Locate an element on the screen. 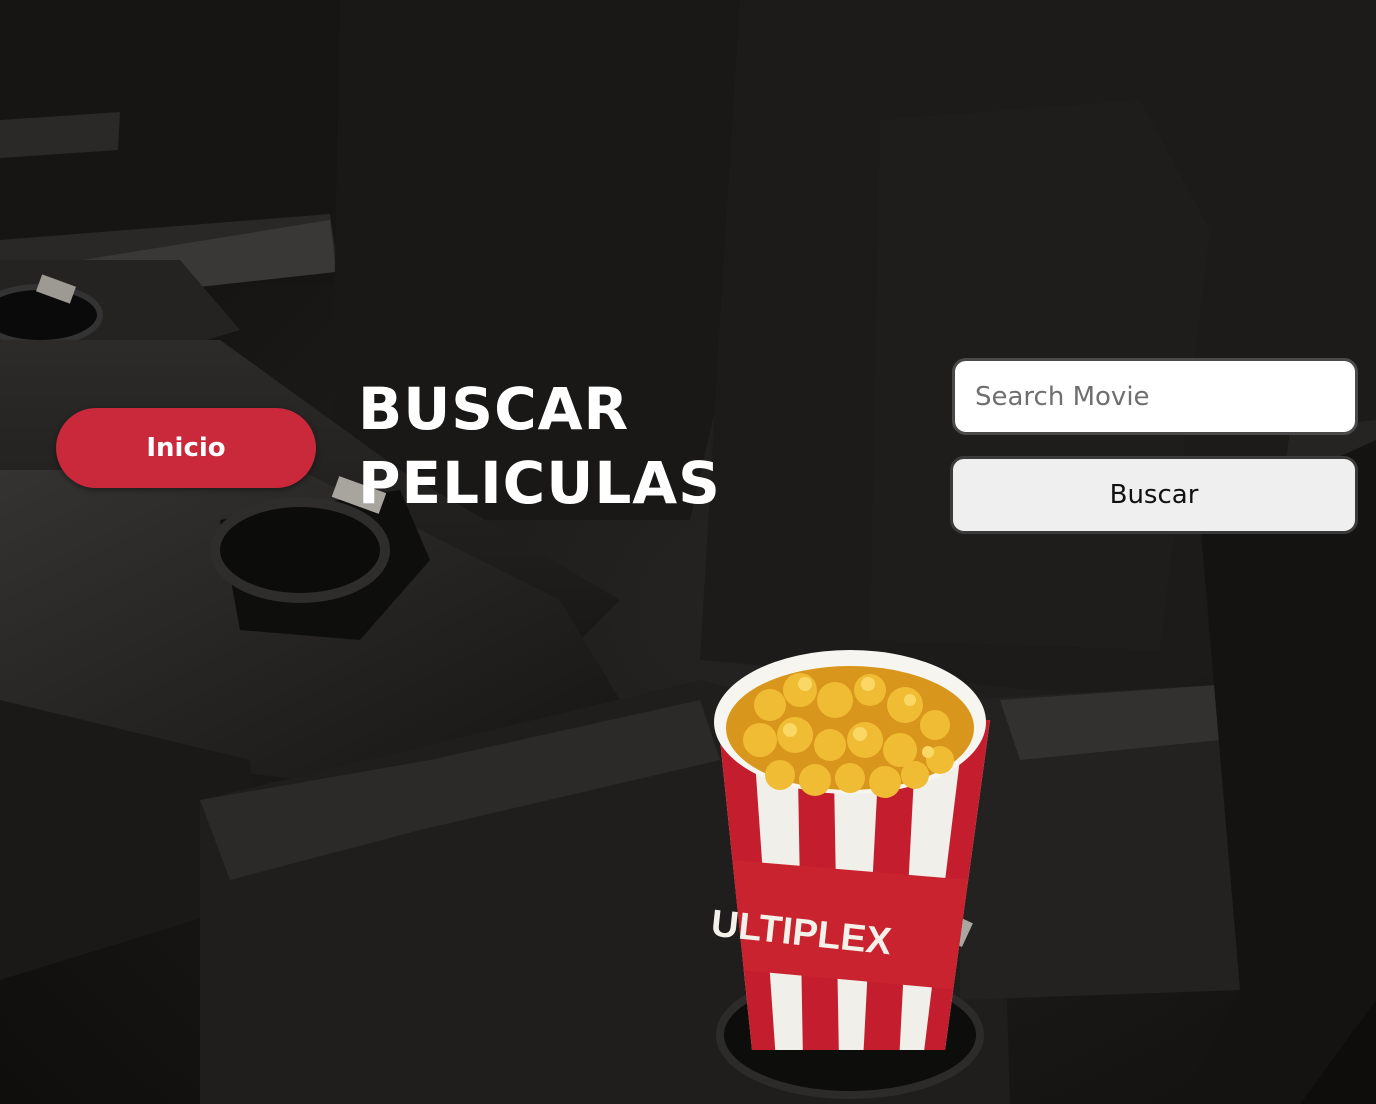 Image resolution: width=1376 pixels, height=1104 pixels. search-button: Buscar is located at coordinates (1154, 495).